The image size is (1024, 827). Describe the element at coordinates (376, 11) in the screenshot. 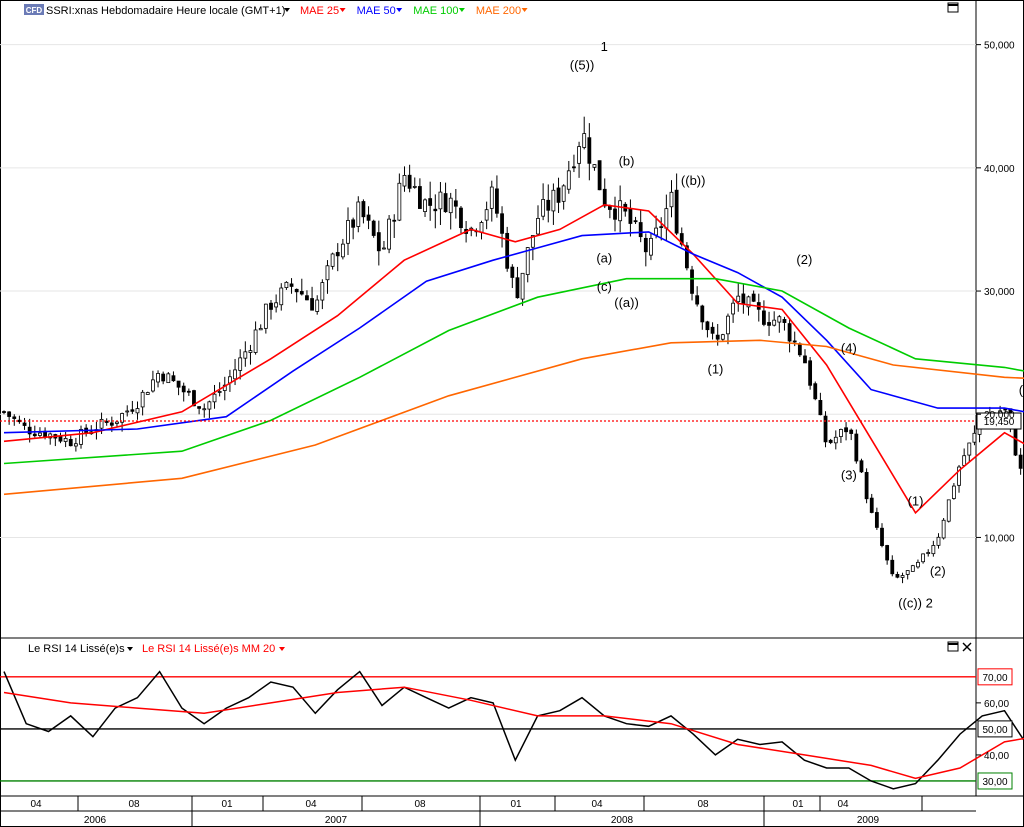

I see `legend-item: MAE 50` at that location.